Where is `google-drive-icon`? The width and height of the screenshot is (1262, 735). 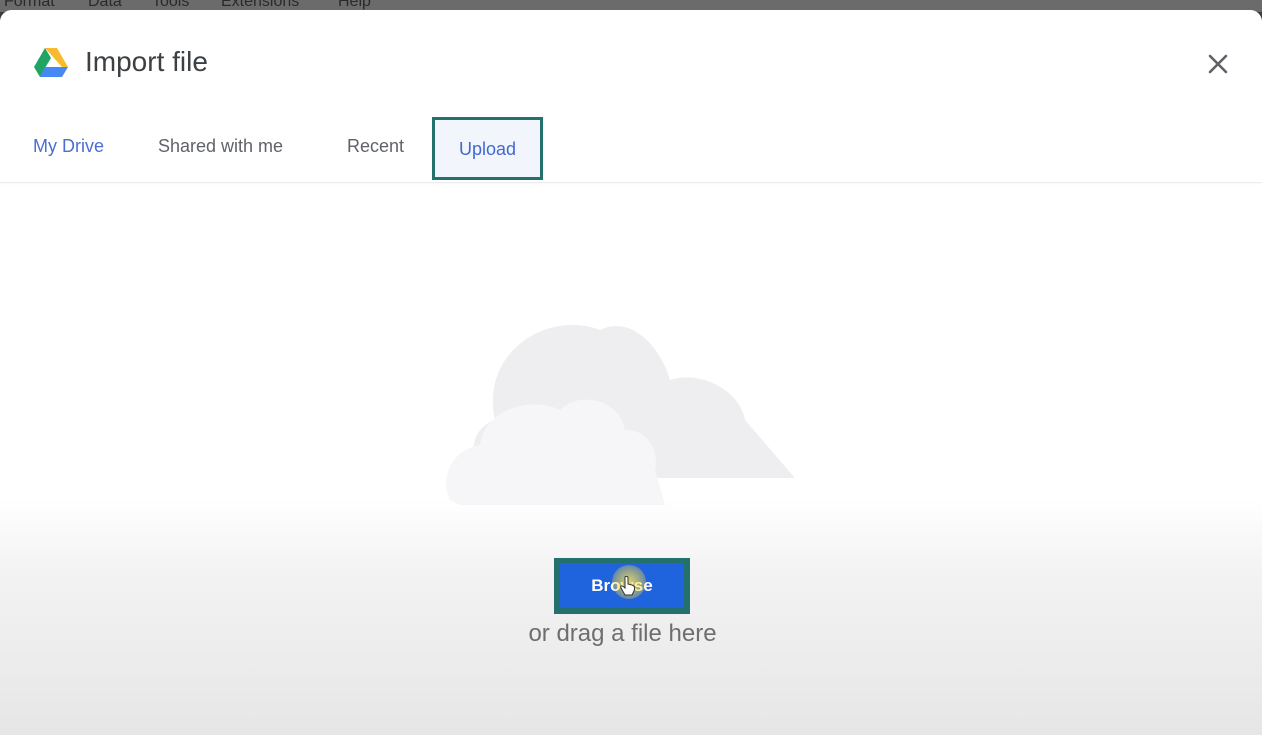
google-drive-icon is located at coordinates (51, 62).